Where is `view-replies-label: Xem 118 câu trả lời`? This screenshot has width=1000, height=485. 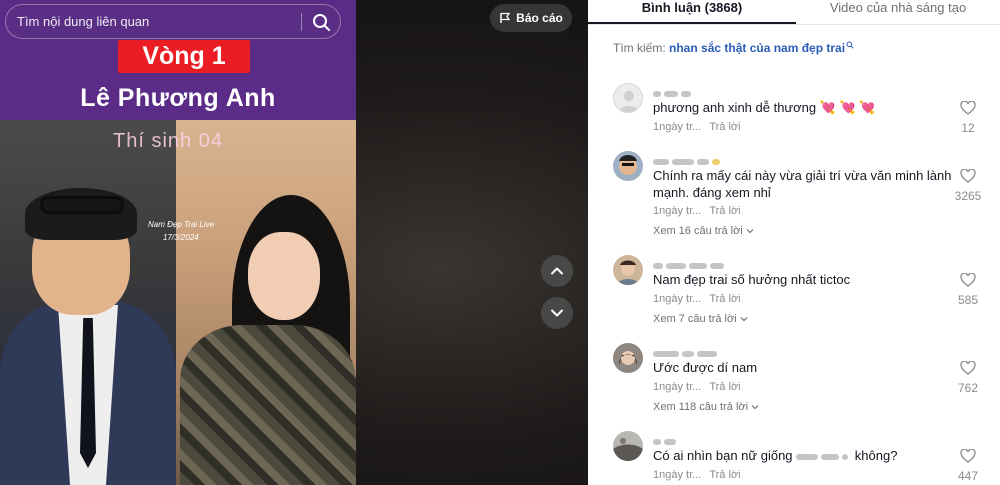 view-replies-label: Xem 118 câu trả lời is located at coordinates (701, 407).